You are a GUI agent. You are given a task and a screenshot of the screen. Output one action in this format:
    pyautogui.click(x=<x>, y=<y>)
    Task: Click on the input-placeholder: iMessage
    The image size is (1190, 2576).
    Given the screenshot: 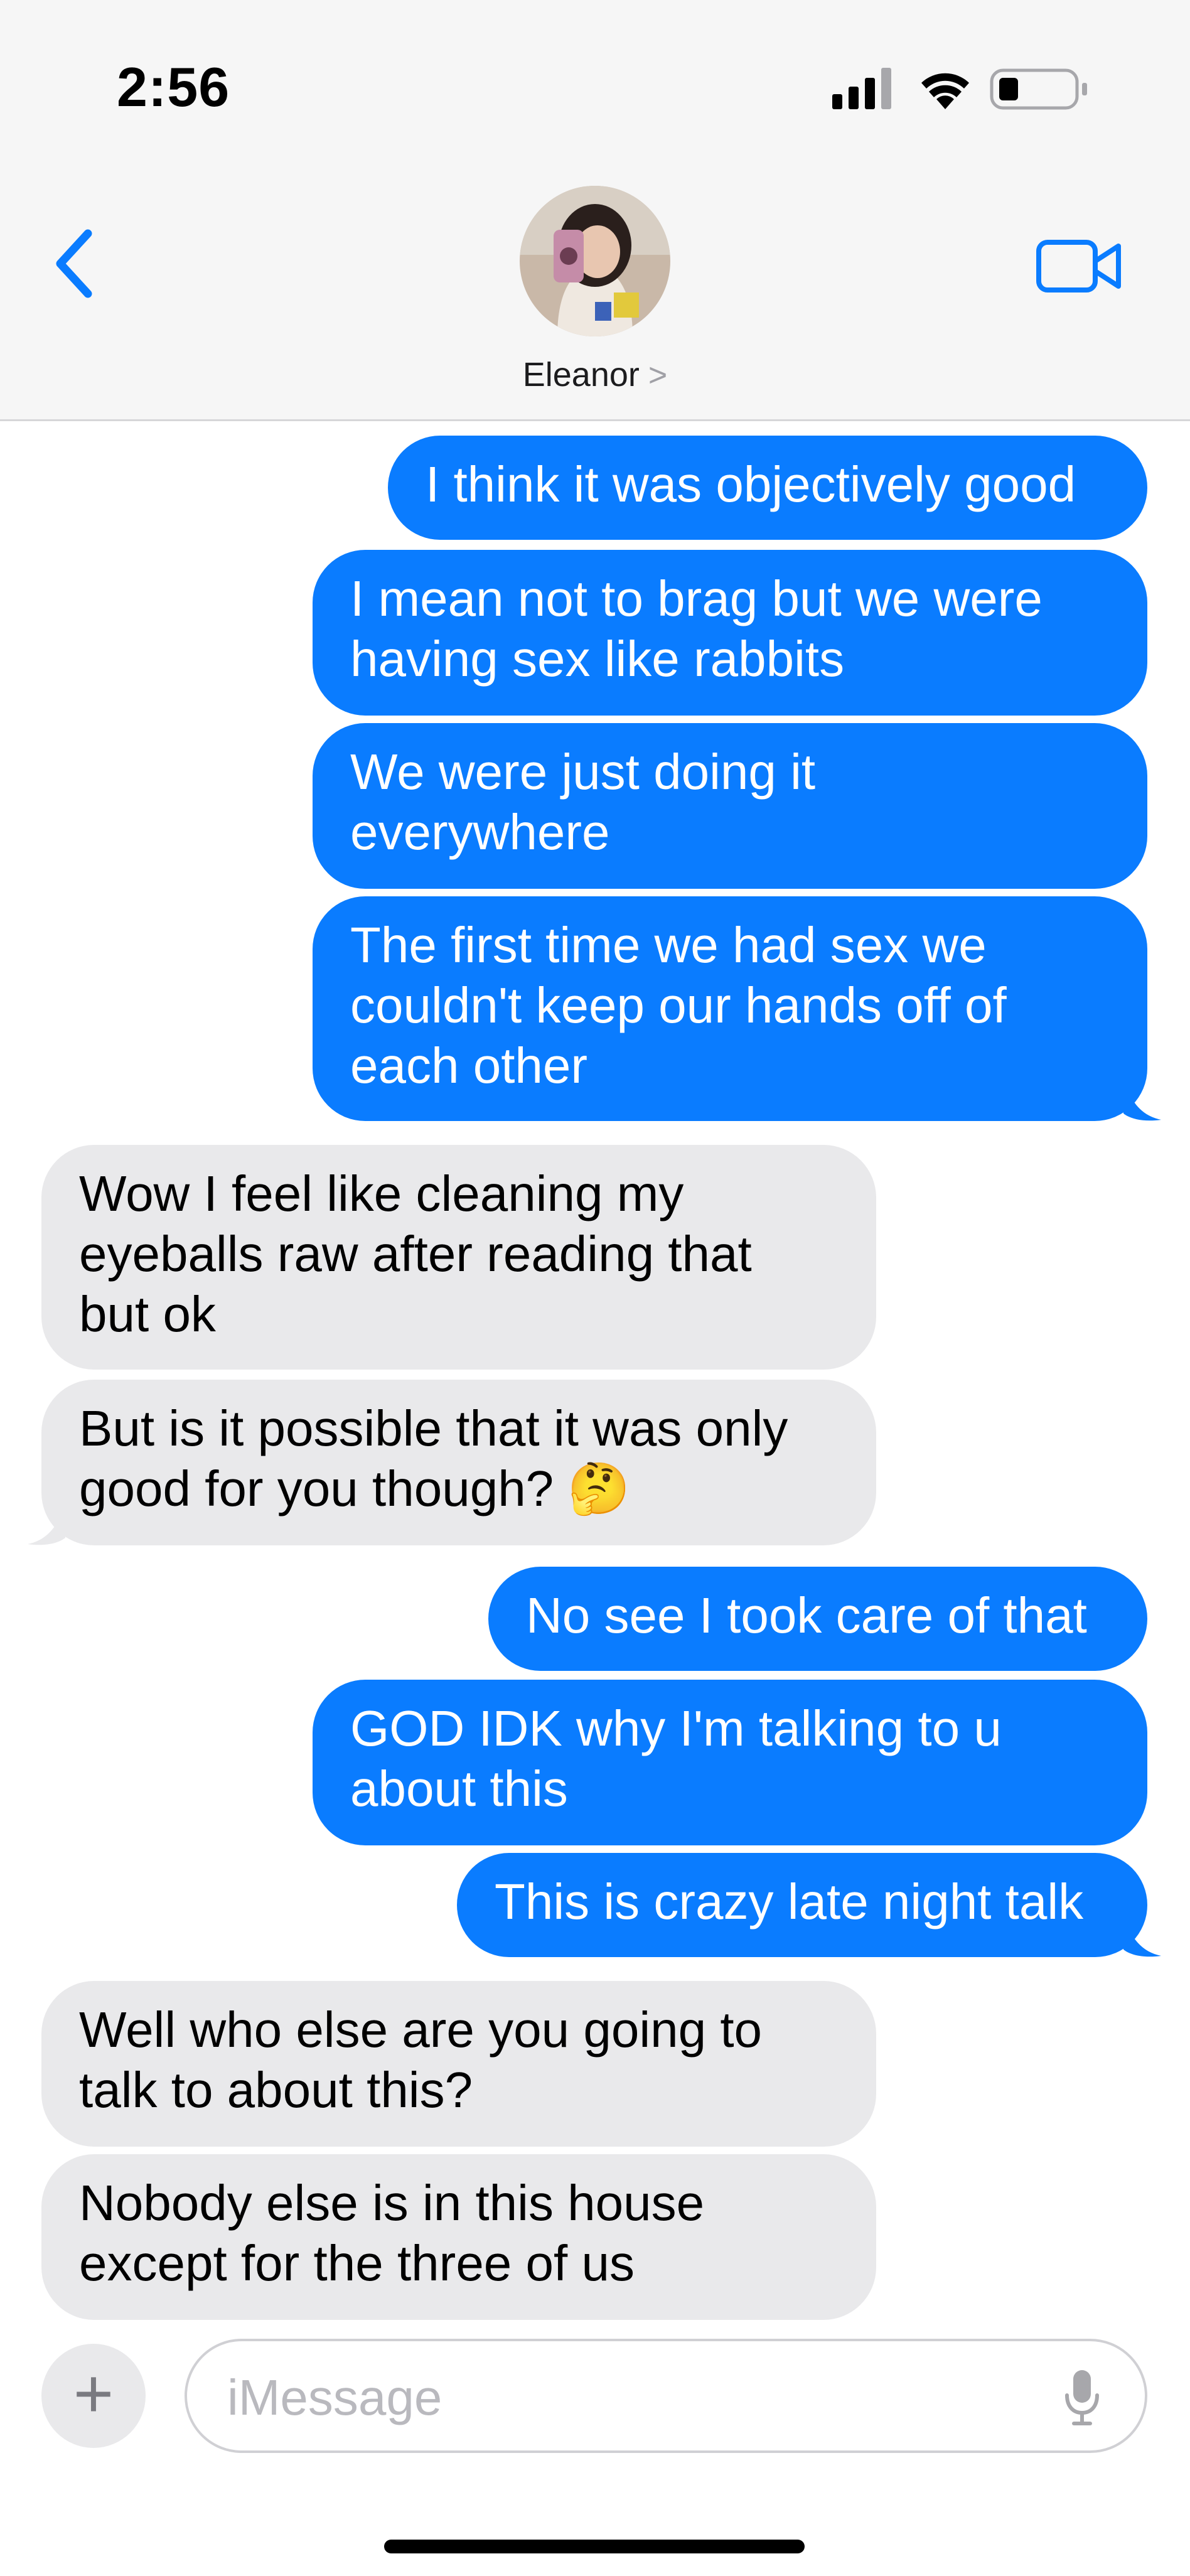 What is the action you would take?
    pyautogui.click(x=334, y=2397)
    